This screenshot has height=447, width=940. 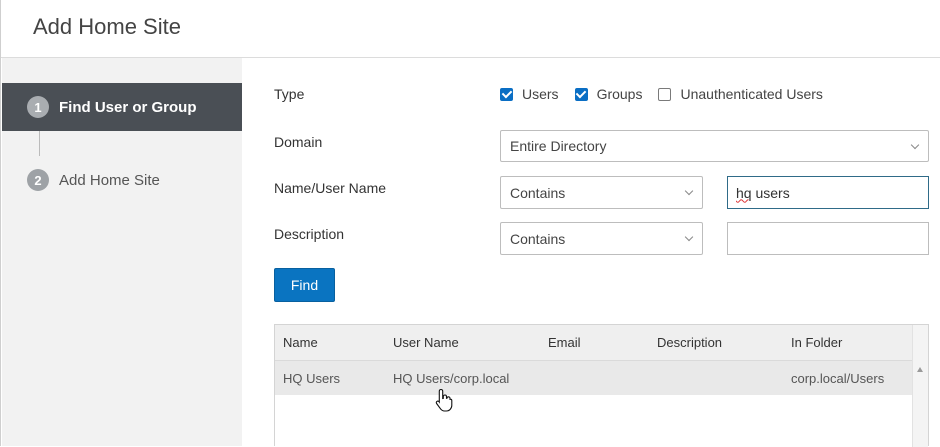 I want to click on description-label: Description, so click(x=309, y=234).